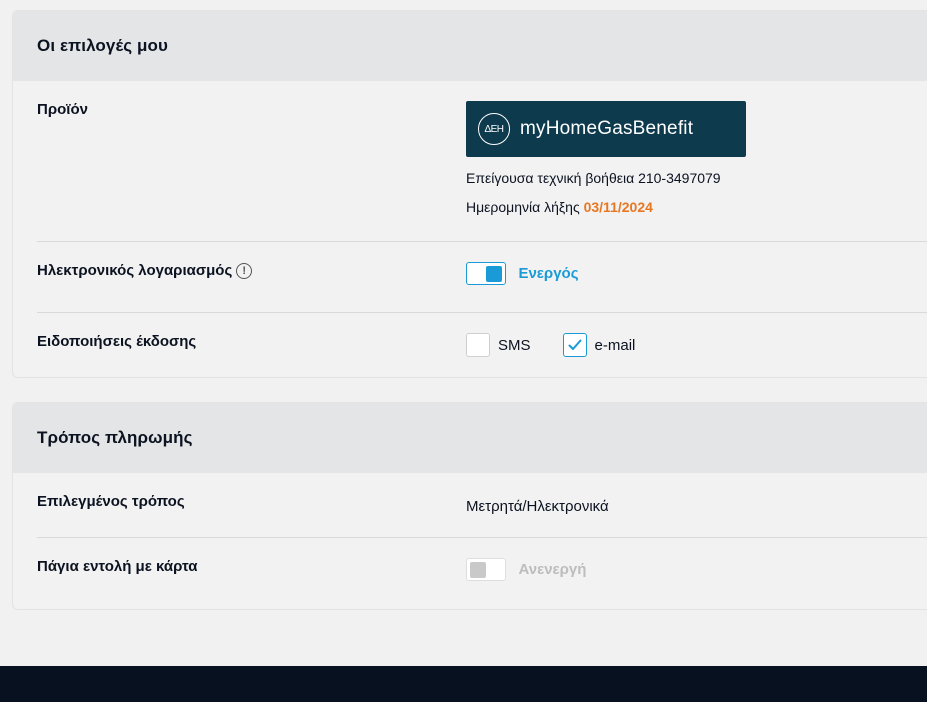 This screenshot has width=927, height=702. What do you see at coordinates (537, 506) in the screenshot?
I see `selected-method-value: Μετρητά/Ηλεκτρονικά` at bounding box center [537, 506].